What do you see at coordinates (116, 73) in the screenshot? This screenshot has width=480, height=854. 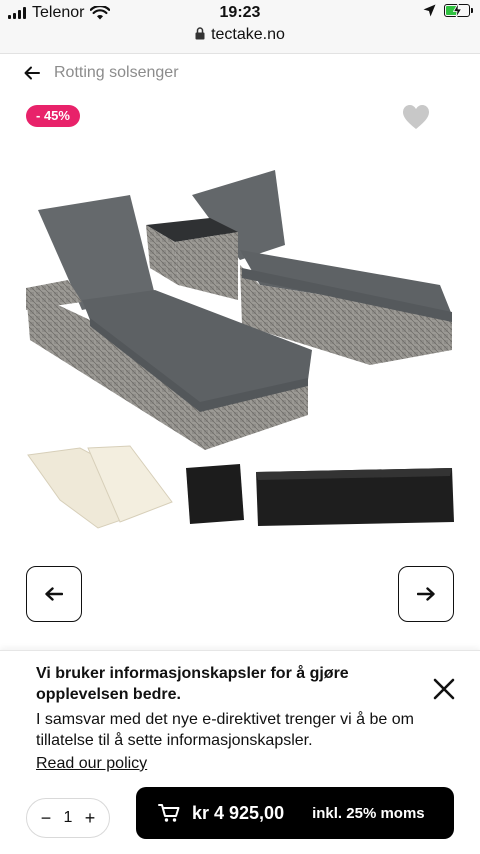 I see `breadcrumb-label: Rotting solsenger` at bounding box center [116, 73].